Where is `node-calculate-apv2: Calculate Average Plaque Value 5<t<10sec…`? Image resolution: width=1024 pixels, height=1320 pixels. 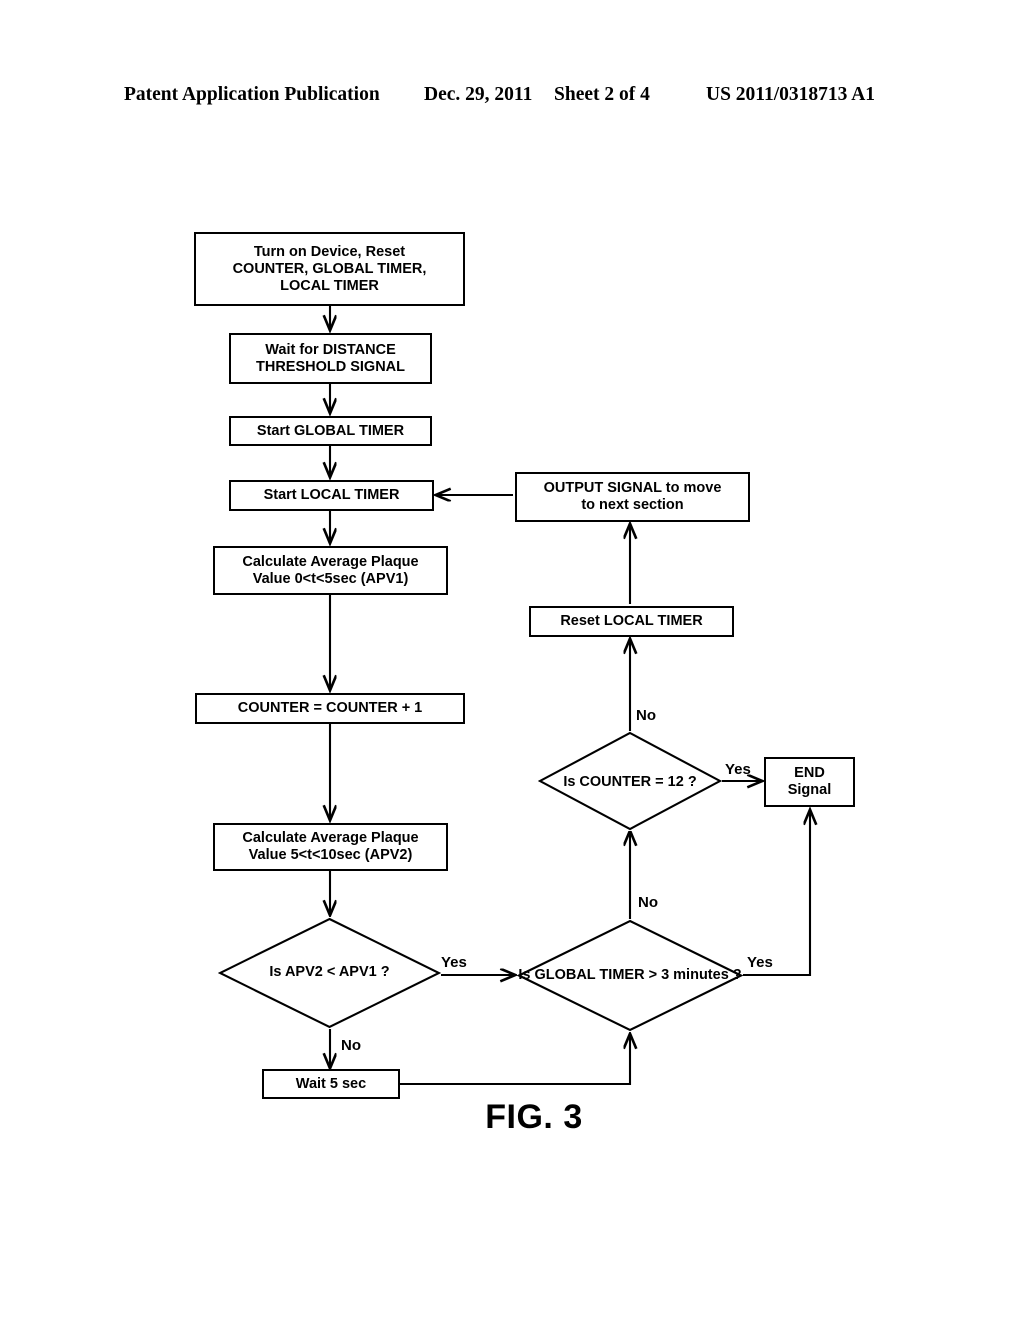
node-calculate-apv2: Calculate Average Plaque Value 5<t<10sec… is located at coordinates (330, 847).